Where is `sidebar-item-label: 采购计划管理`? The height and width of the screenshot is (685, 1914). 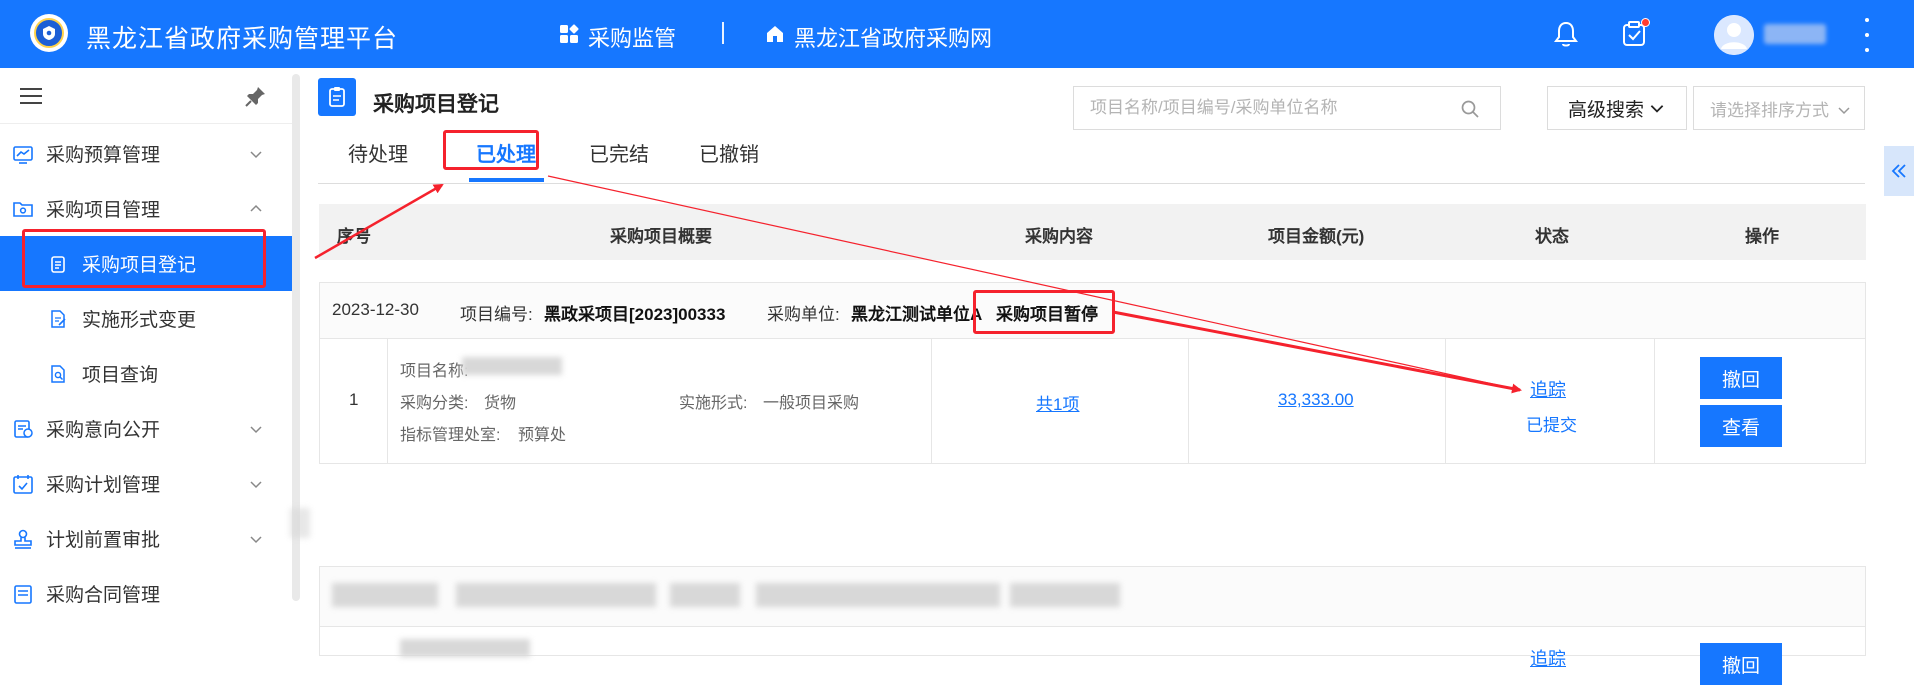
sidebar-item-label: 采购计划管理 is located at coordinates (103, 485).